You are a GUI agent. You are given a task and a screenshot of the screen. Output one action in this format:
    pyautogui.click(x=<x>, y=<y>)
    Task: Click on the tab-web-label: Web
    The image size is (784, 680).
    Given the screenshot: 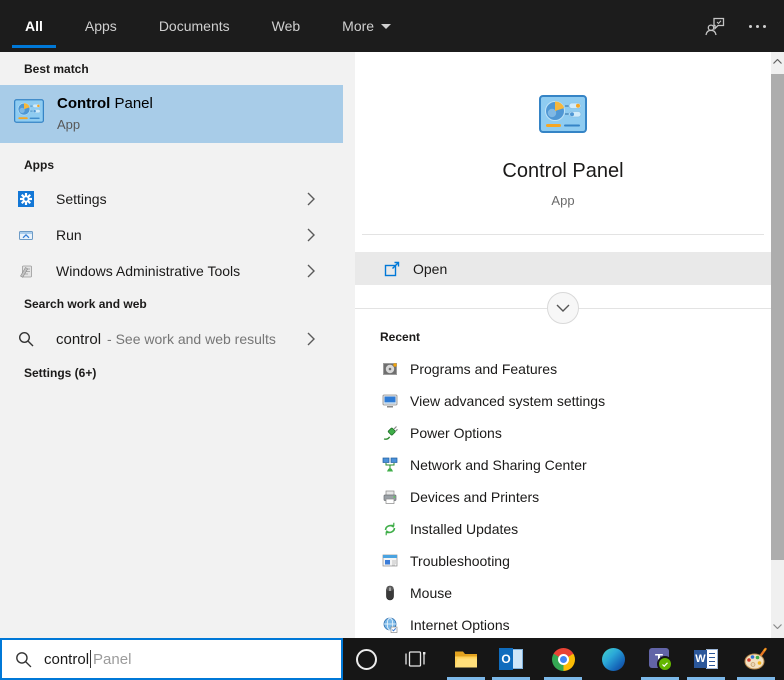 What is the action you would take?
    pyautogui.click(x=286, y=26)
    